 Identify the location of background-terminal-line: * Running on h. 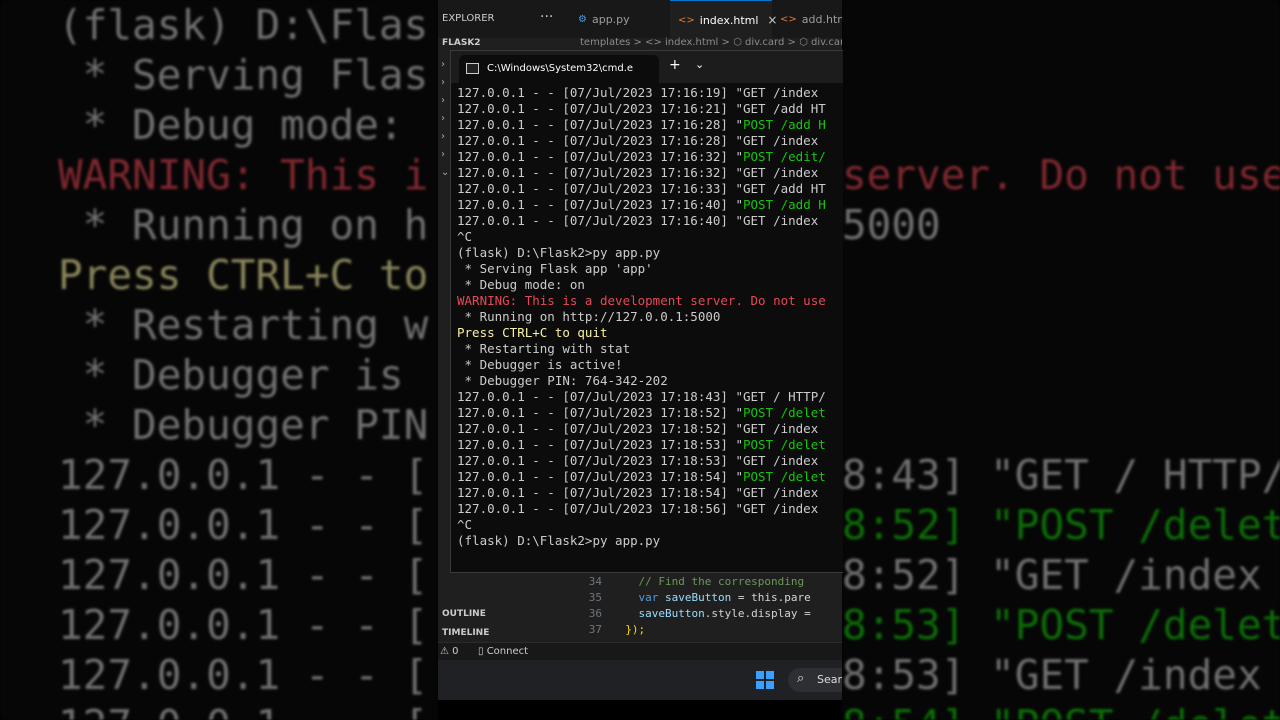
(243, 225).